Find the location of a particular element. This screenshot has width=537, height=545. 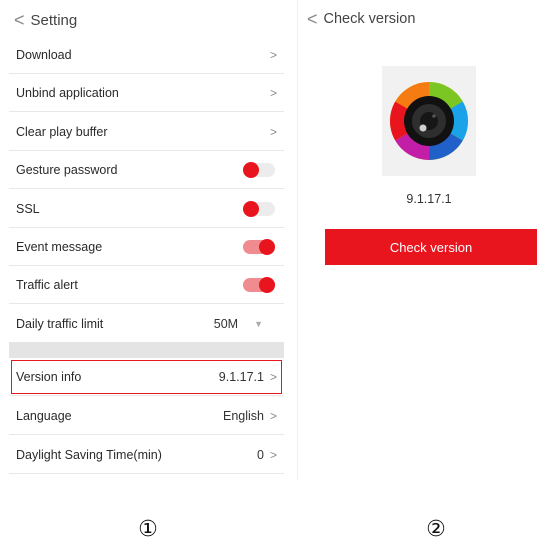

settings-item-daily-traffic-limit: Daily traffic limit 50M ▼ is located at coordinates (146, 324).